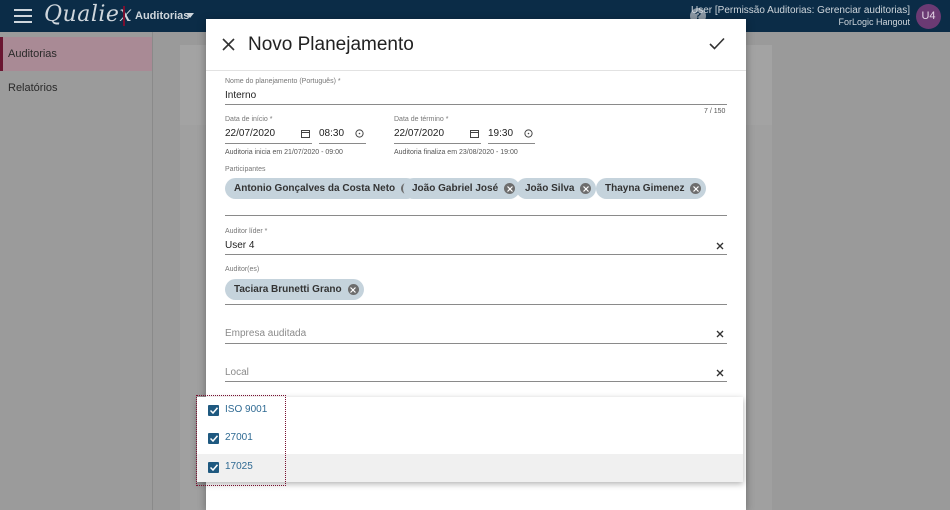 Image resolution: width=950 pixels, height=510 pixels. What do you see at coordinates (645, 188) in the screenshot?
I see `chip-label: Thayna Gimenez` at bounding box center [645, 188].